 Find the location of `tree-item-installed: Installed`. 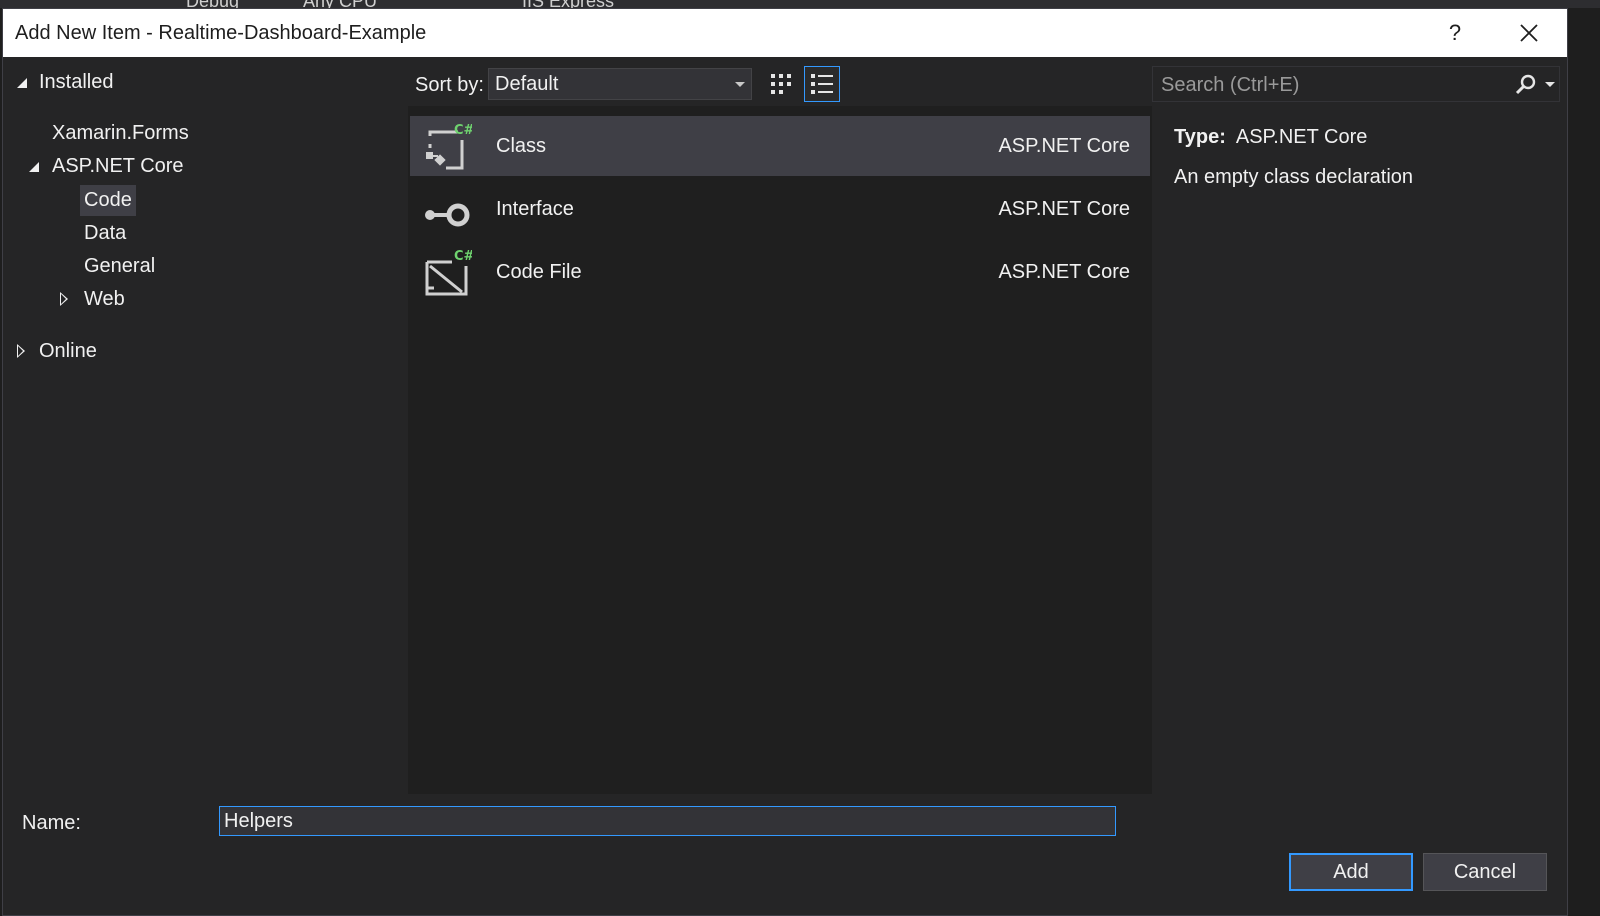

tree-item-installed: Installed is located at coordinates (64, 82).